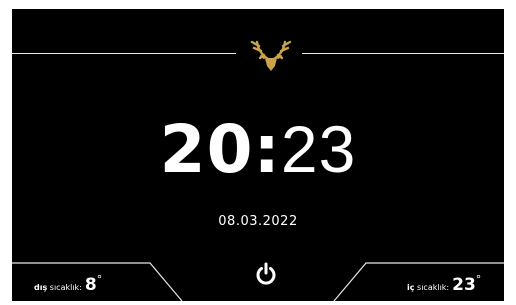 The width and height of the screenshot is (516, 305). I want to click on power-button, so click(266, 274).